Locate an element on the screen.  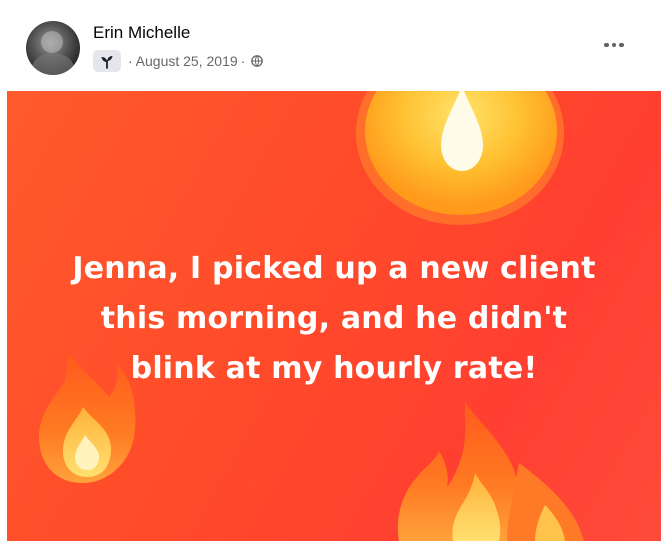
top-fire-icon is located at coordinates (460, 158).